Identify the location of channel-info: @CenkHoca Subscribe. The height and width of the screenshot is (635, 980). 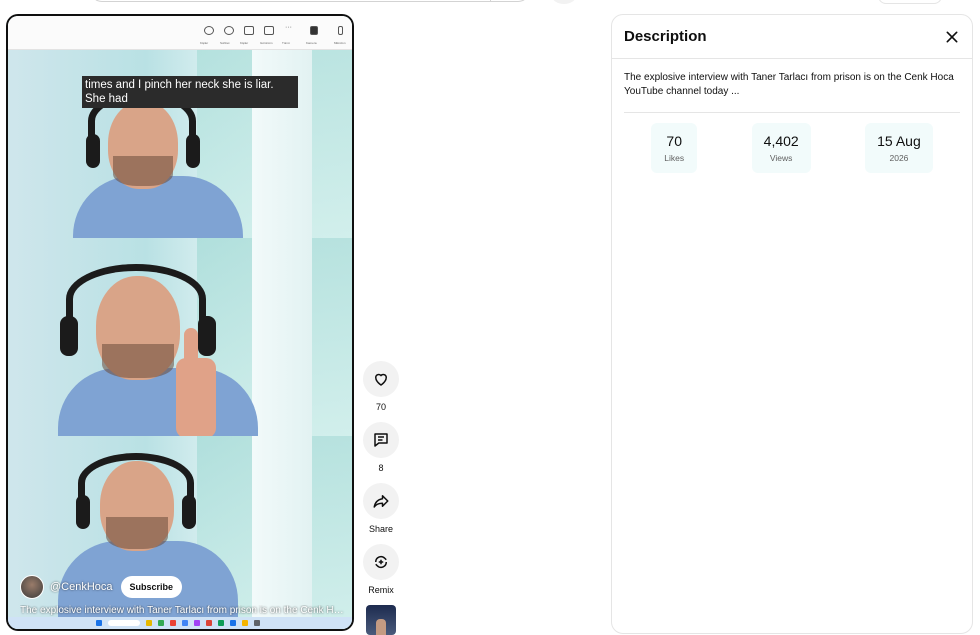
(101, 587).